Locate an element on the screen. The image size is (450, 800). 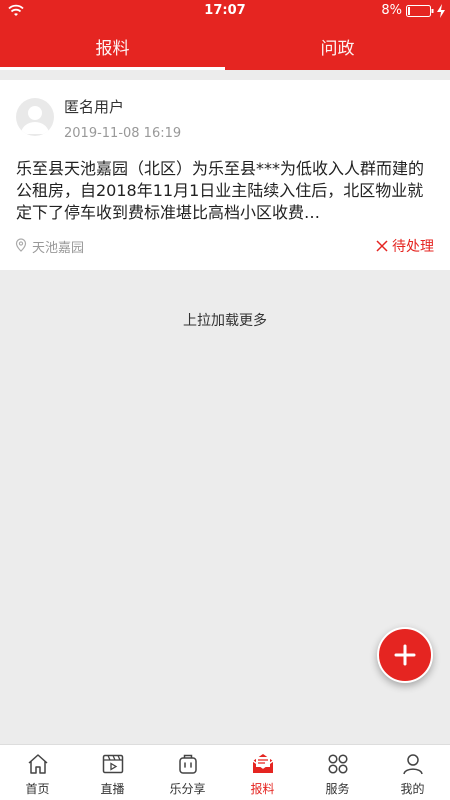
tab-report: 报料 is located at coordinates (112, 46).